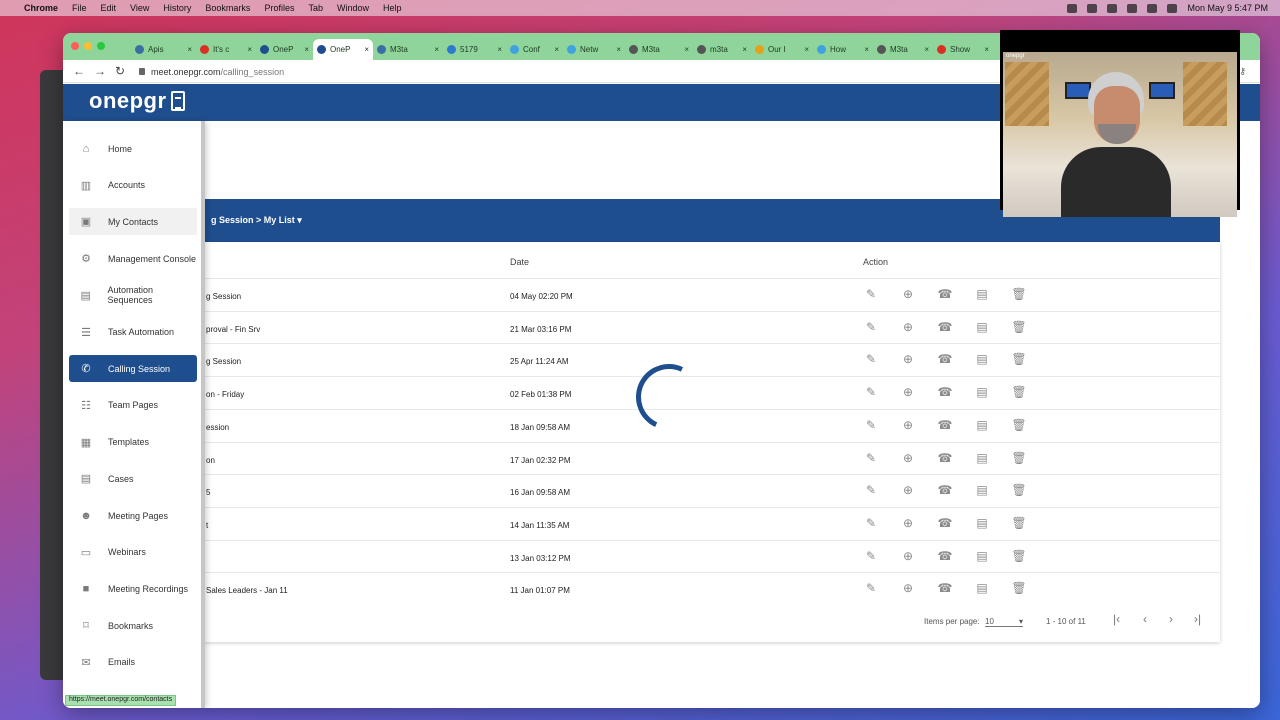  Describe the element at coordinates (120, 71) in the screenshot. I see `reload-icon: ↻` at that location.